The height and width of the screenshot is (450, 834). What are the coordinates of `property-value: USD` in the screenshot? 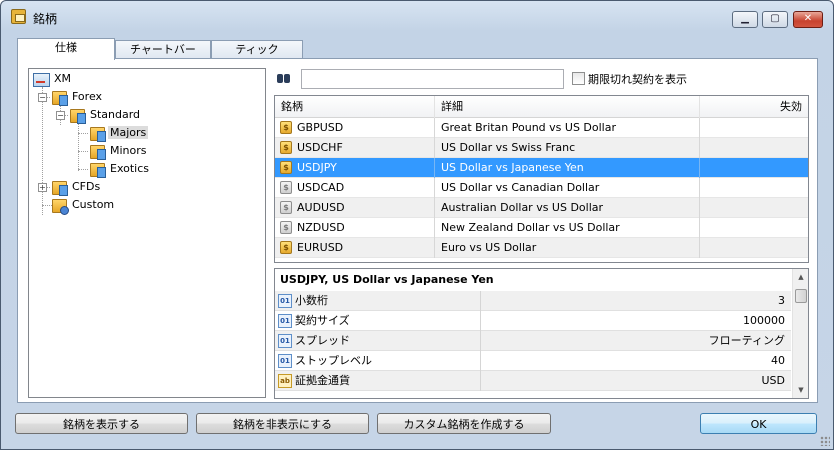 It's located at (773, 380).